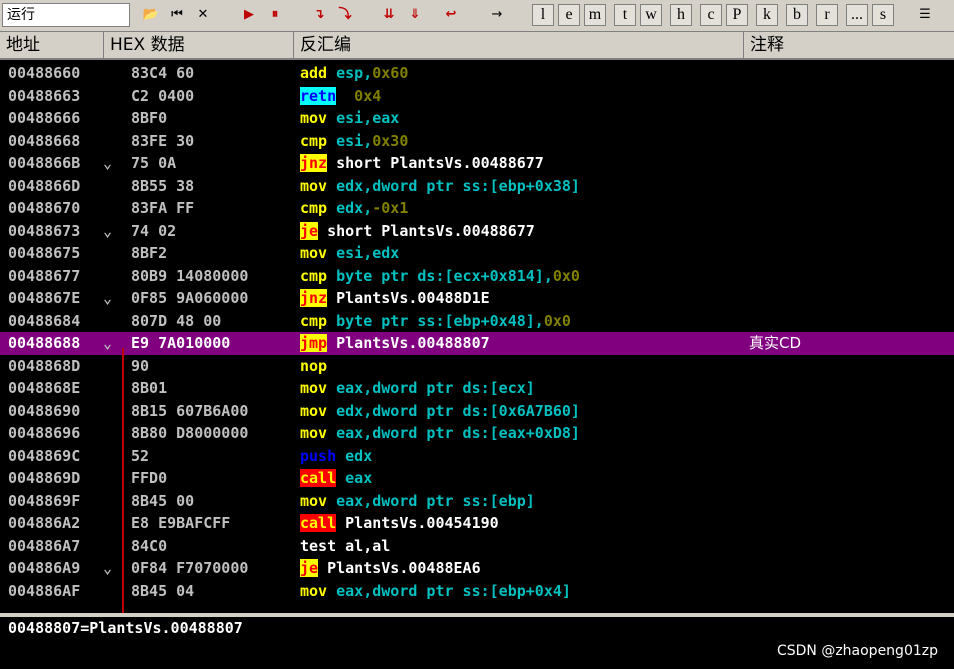  I want to click on close-icon: ✕, so click(203, 15).